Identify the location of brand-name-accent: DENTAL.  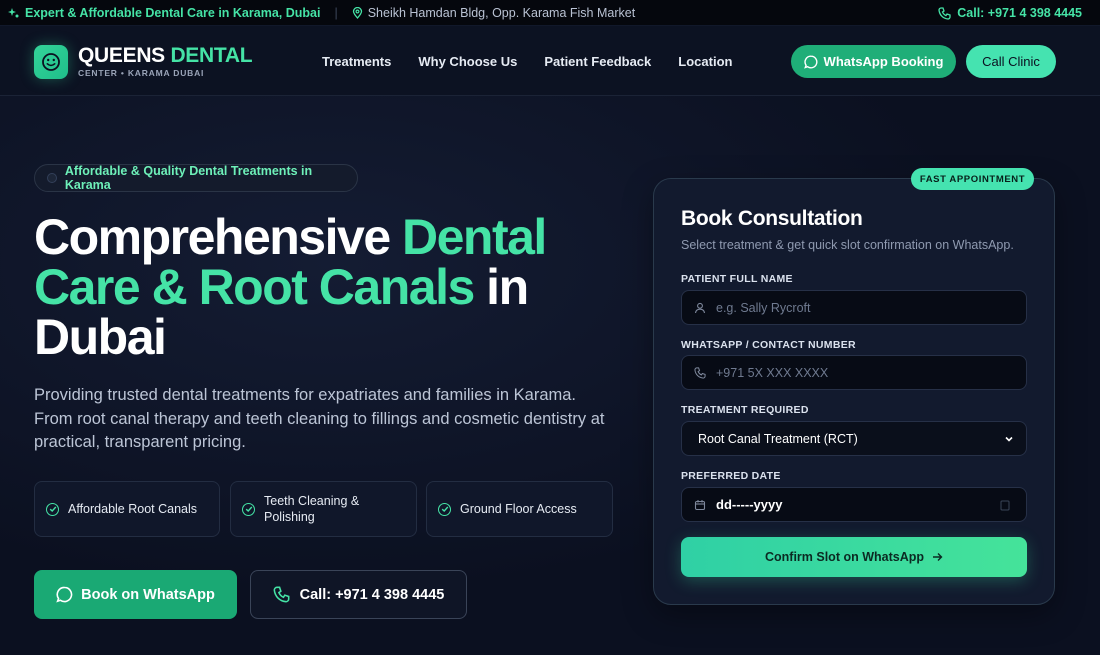
(211, 55).